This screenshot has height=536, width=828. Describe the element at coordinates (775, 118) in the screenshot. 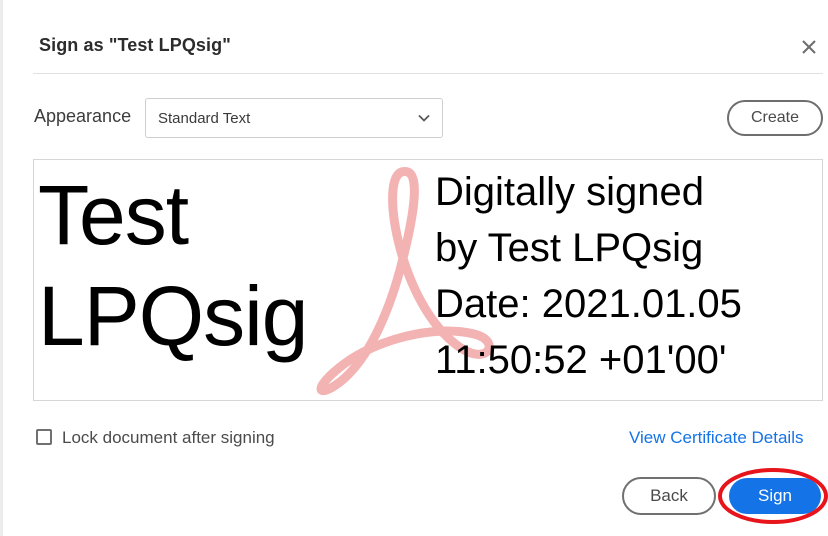

I see `create-button: Create` at that location.